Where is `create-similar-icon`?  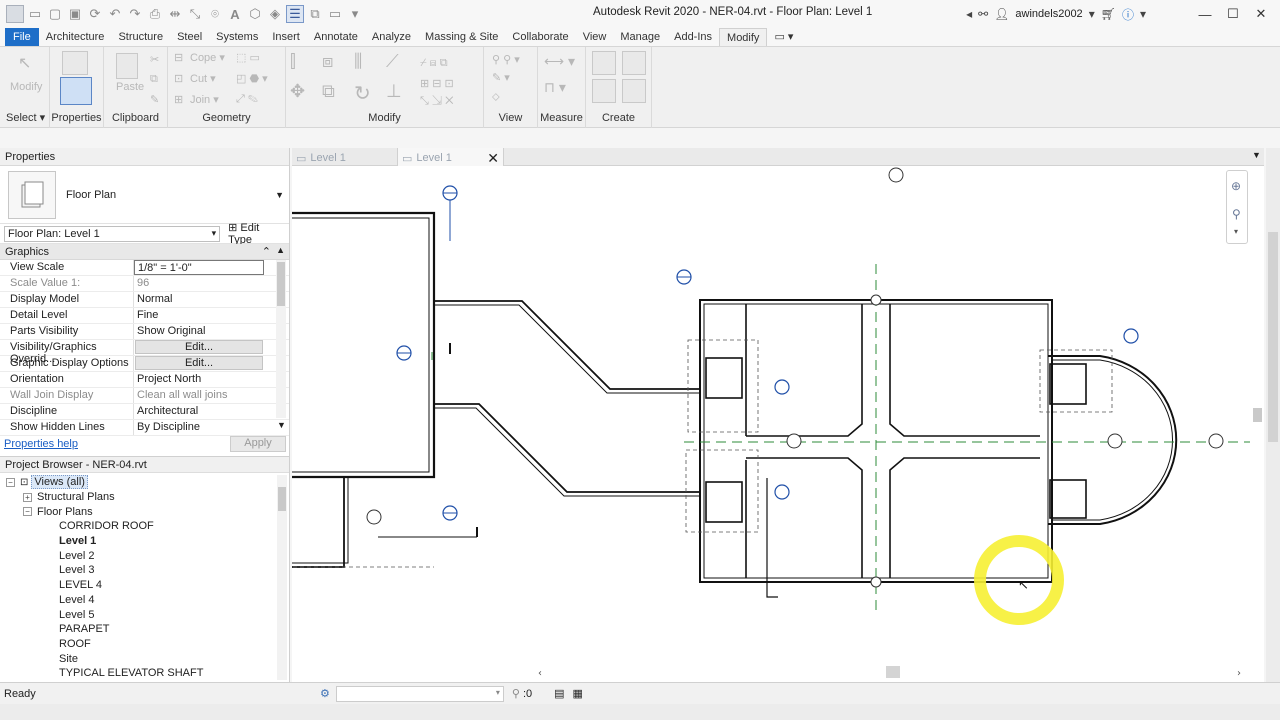 create-similar-icon is located at coordinates (634, 91).